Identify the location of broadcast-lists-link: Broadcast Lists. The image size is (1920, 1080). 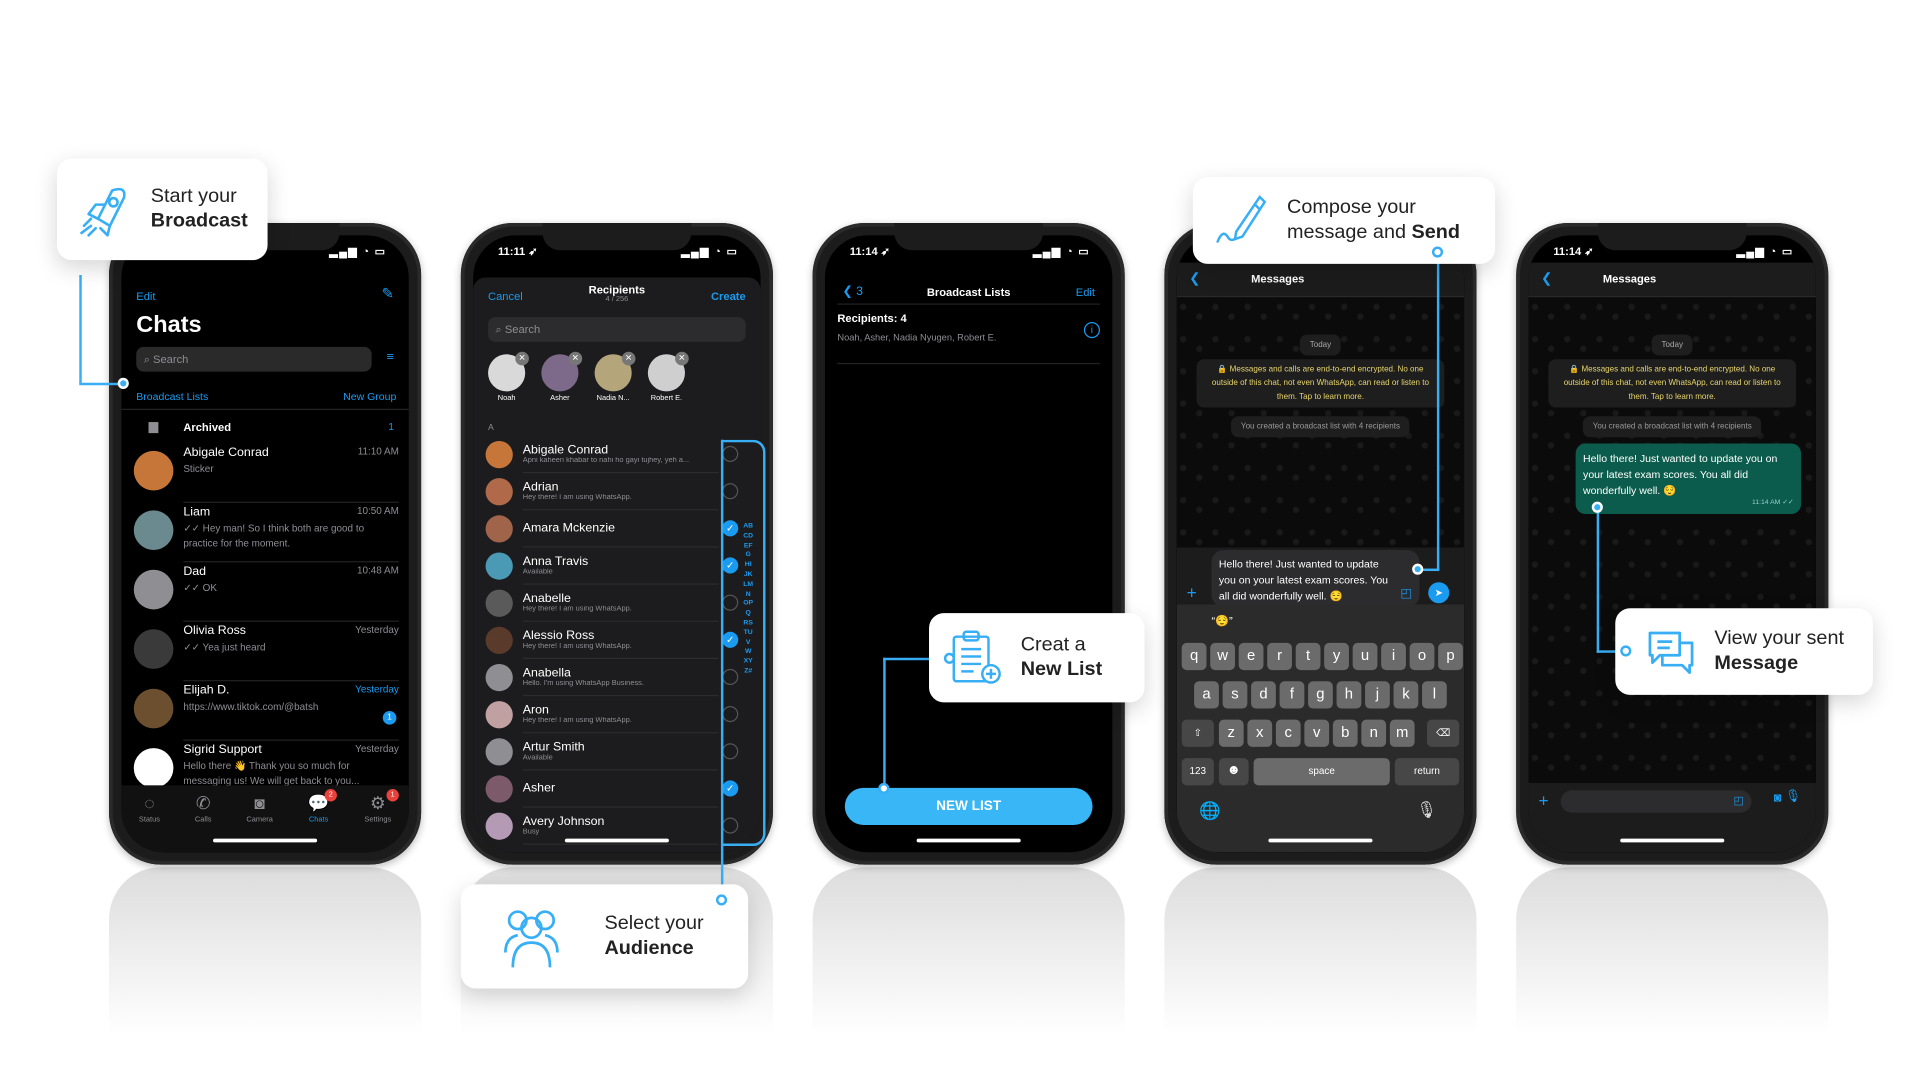
(172, 396).